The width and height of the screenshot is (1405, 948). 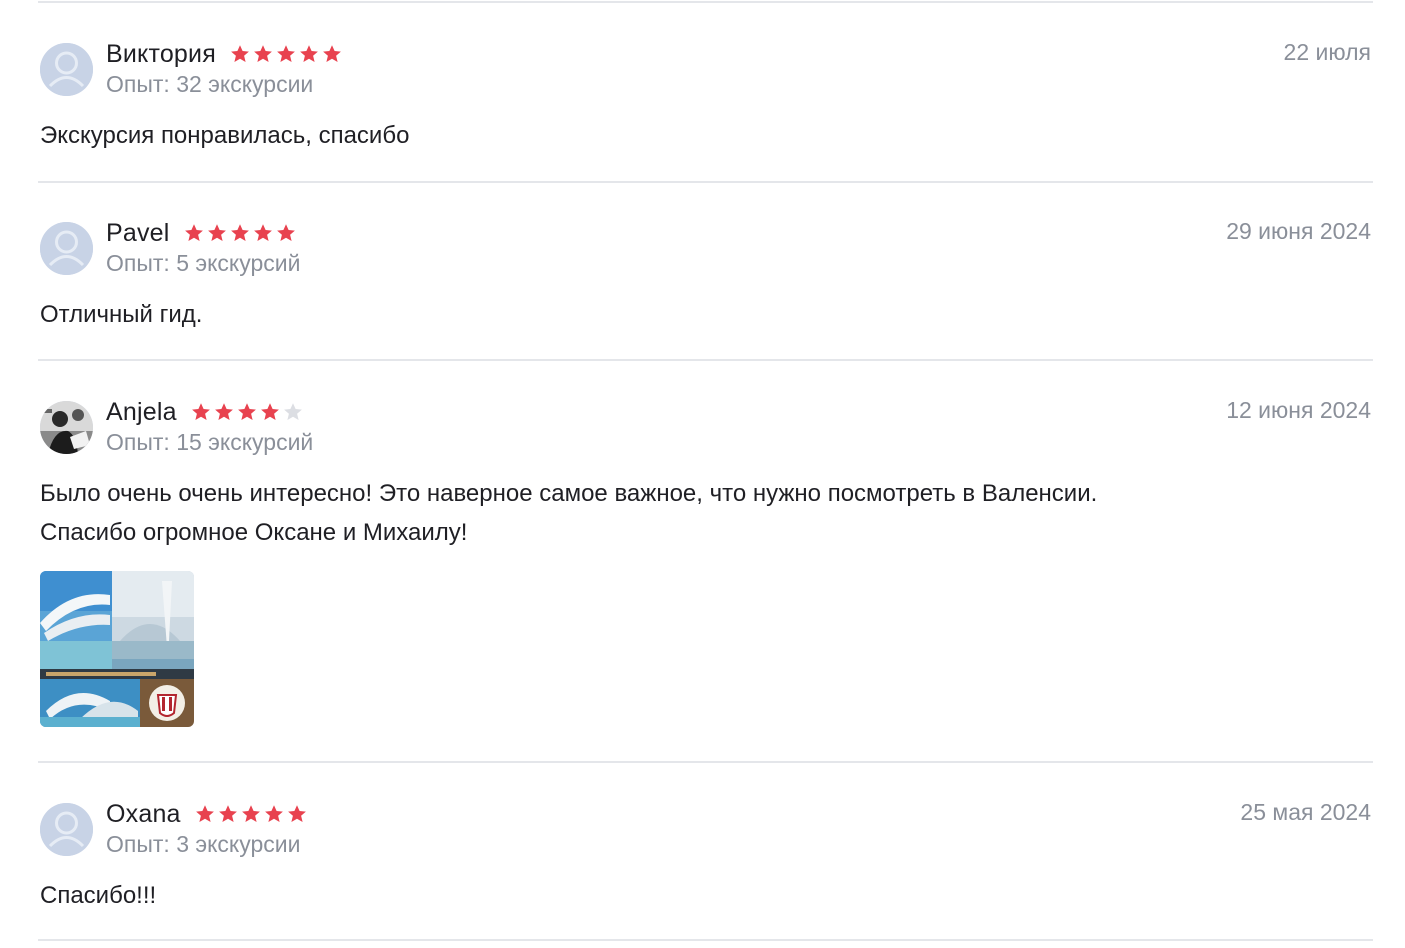 I want to click on reviewer-name: Pavel, so click(x=138, y=233).